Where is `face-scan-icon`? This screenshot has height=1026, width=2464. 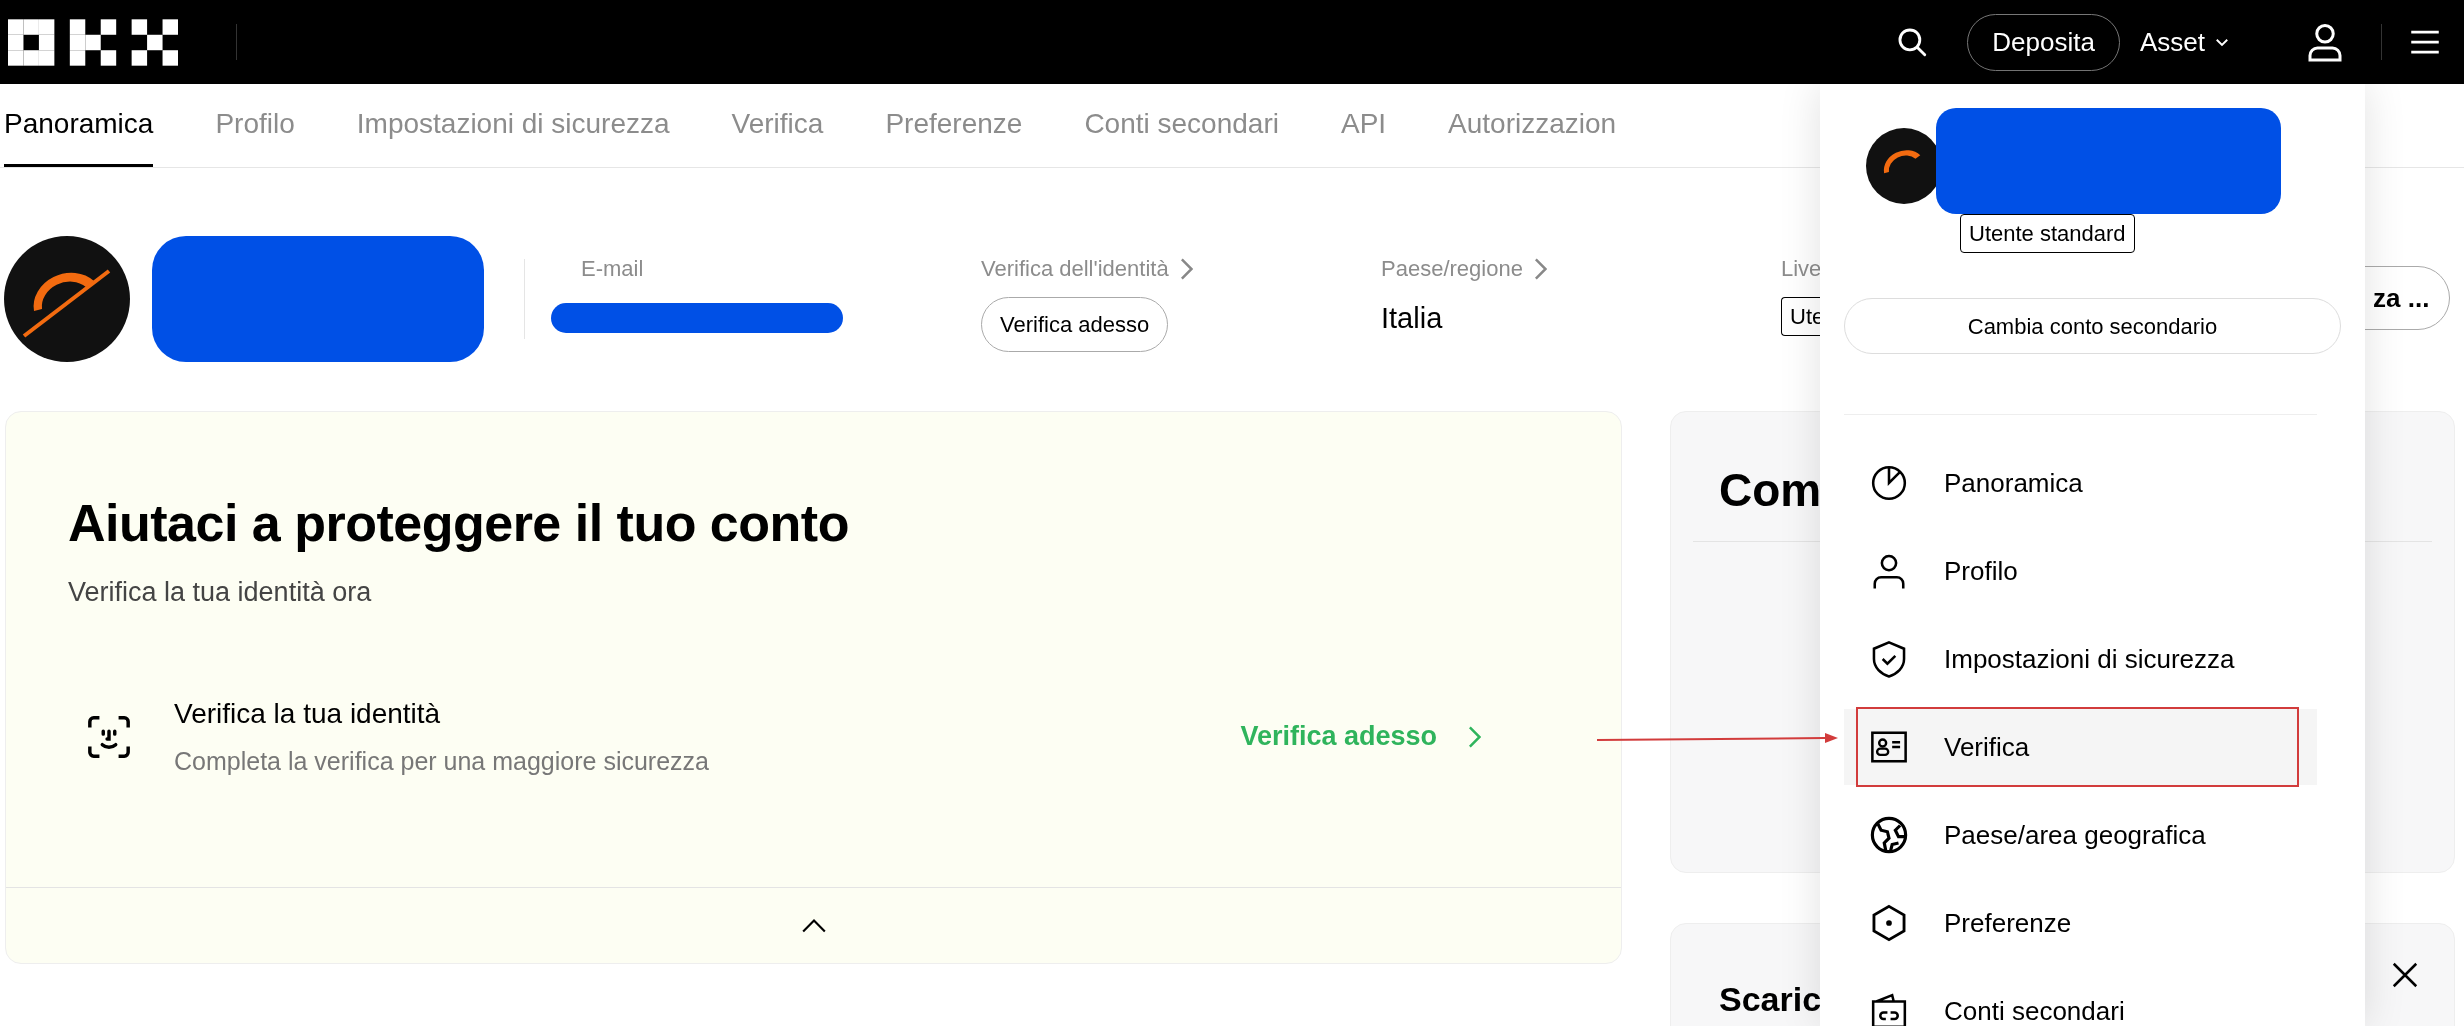 face-scan-icon is located at coordinates (109, 736).